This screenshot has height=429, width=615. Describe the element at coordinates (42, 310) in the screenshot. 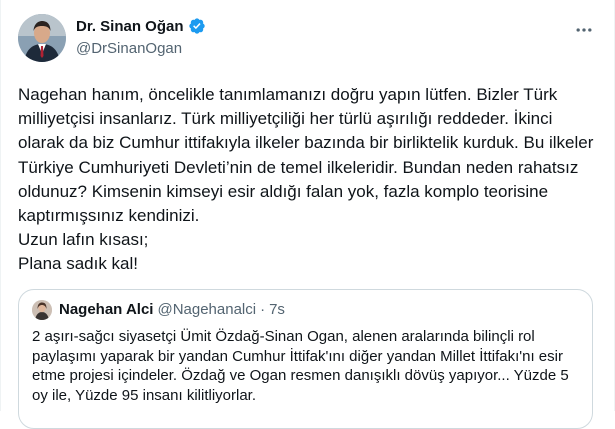

I see `quoted-author-avatar` at that location.